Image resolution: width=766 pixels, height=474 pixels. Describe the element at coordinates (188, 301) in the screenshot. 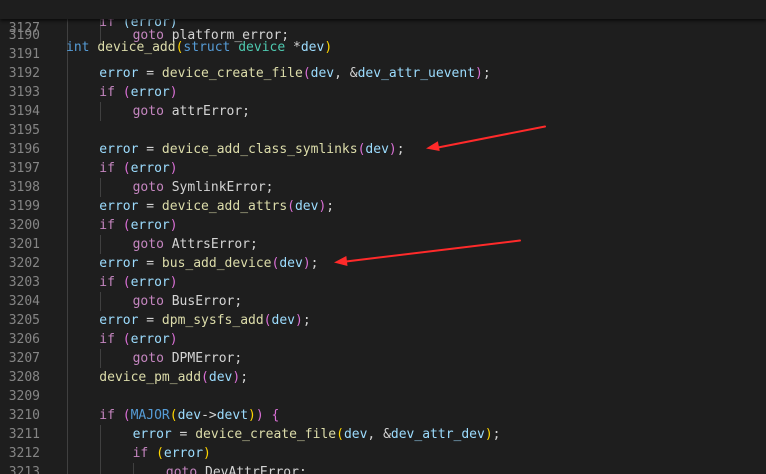

I see `code-text: goto BusError;` at that location.